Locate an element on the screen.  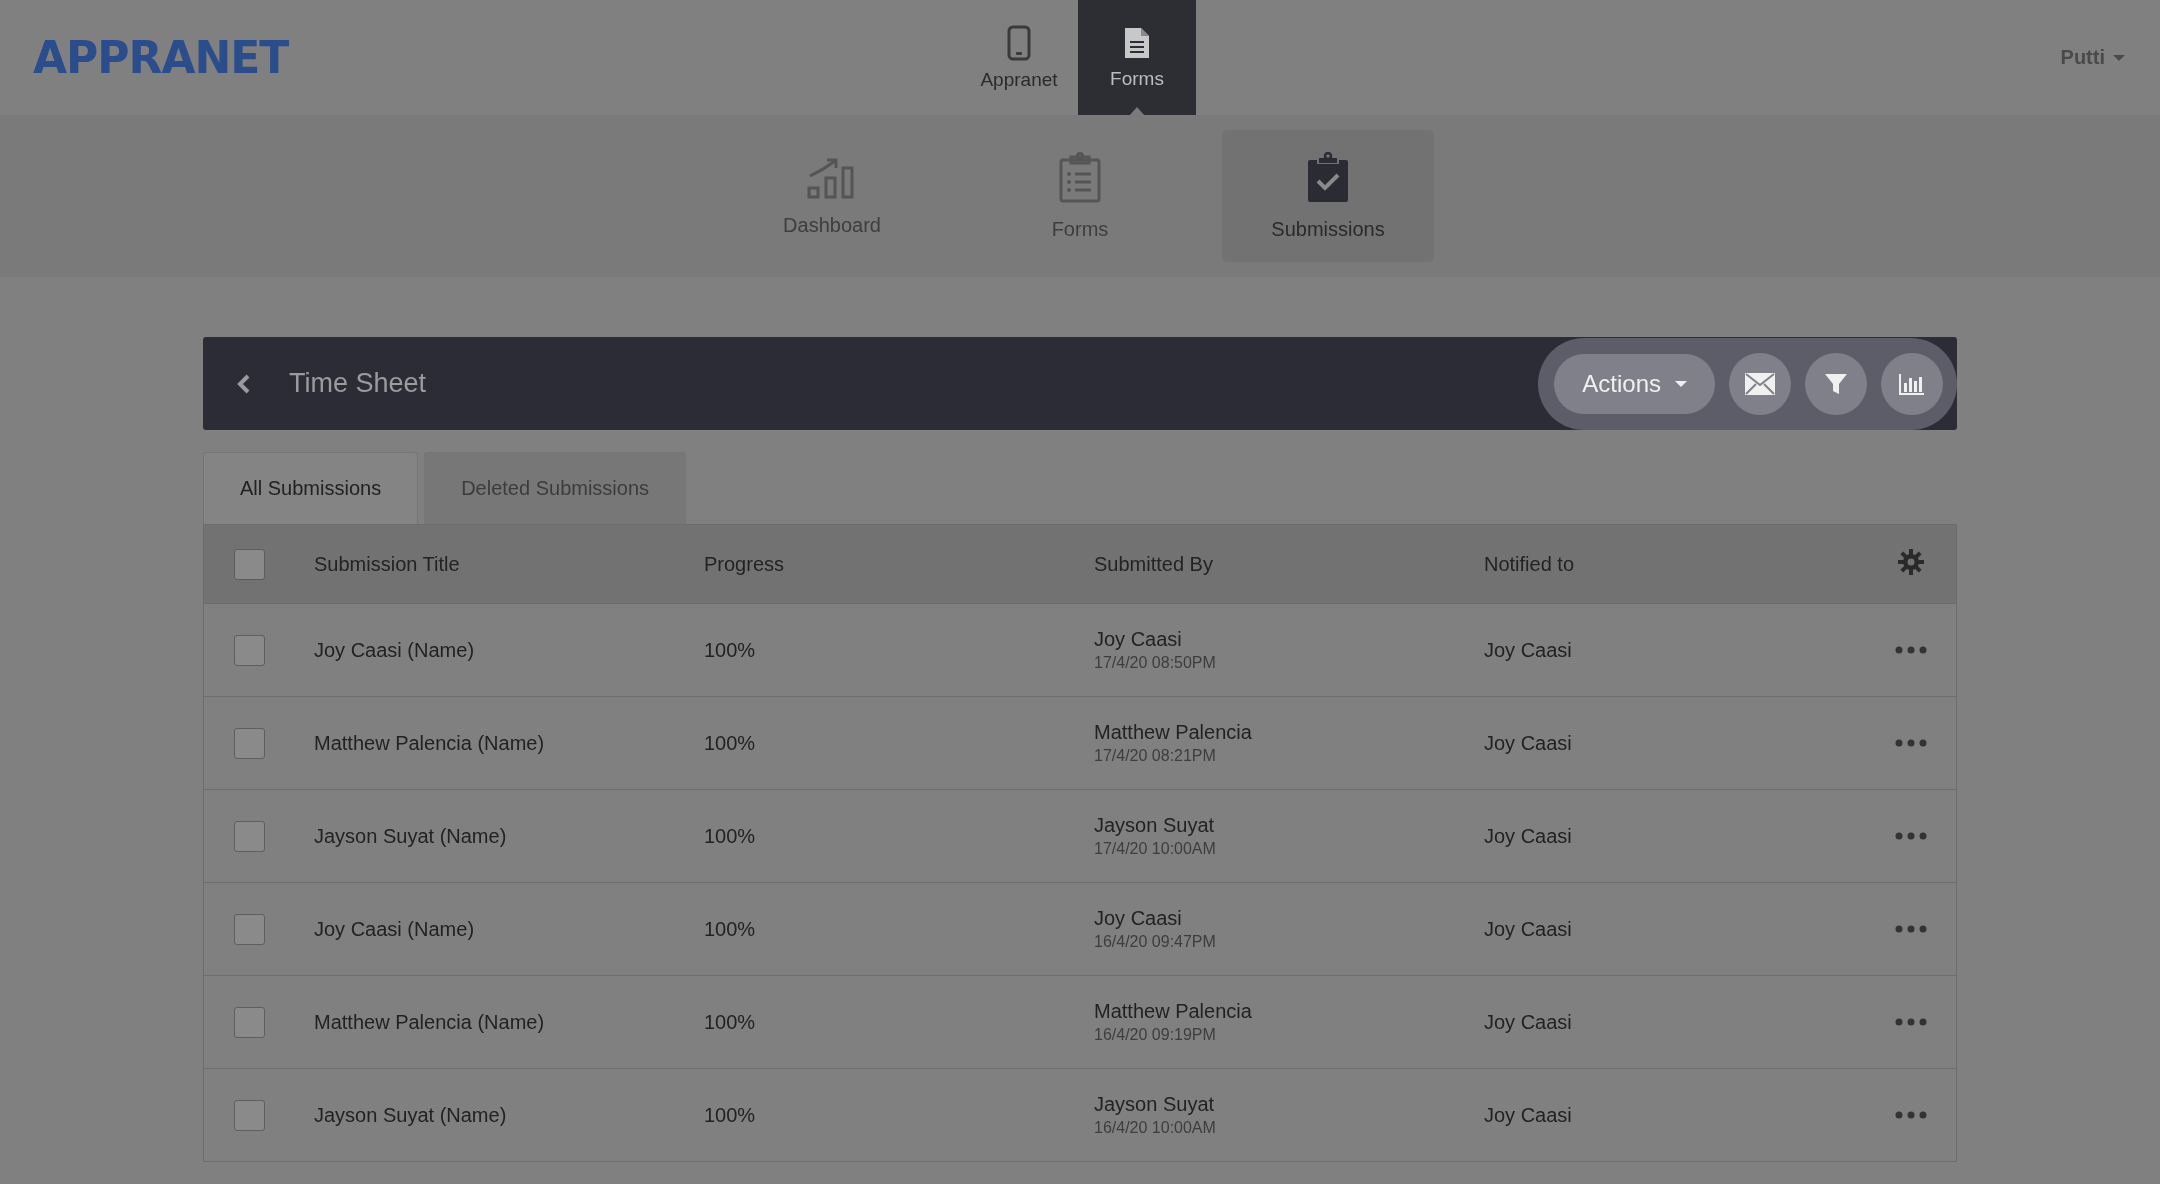
tab: All Submissions is located at coordinates (311, 488).